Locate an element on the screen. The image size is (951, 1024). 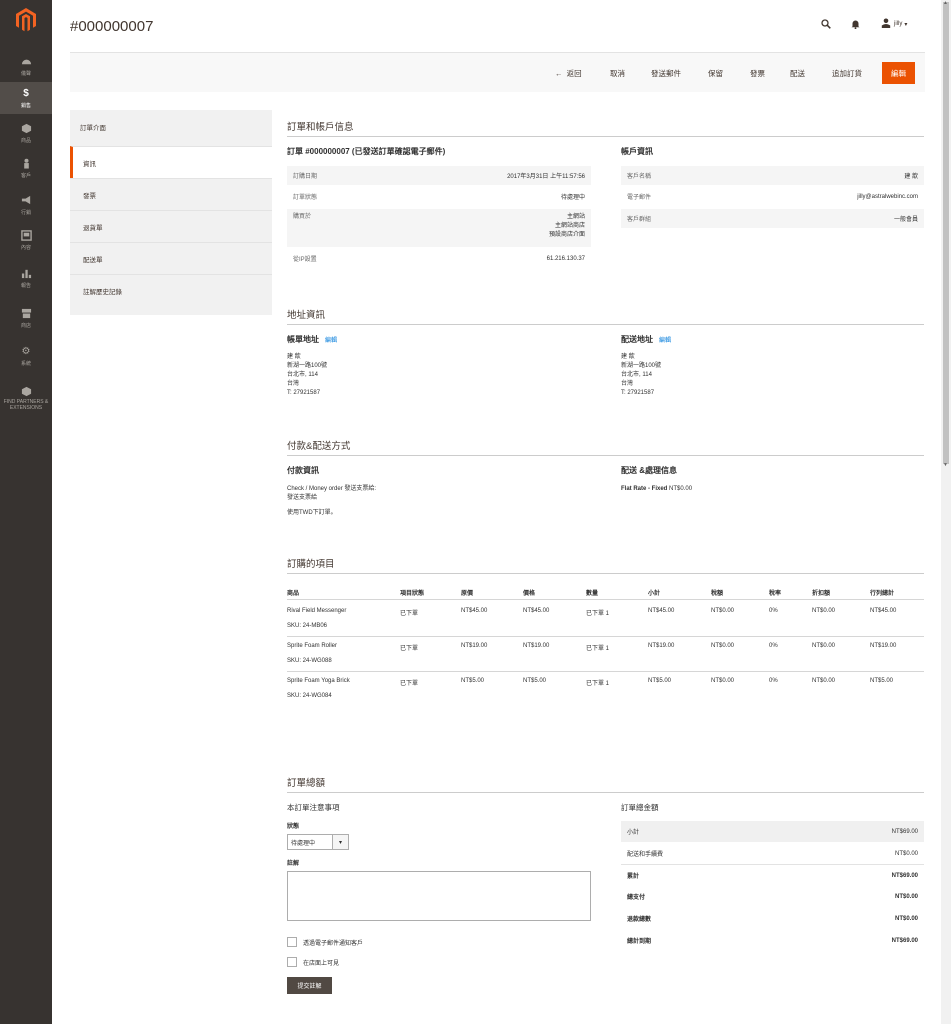
nav-reports: 報告 is located at coordinates (26, 278).